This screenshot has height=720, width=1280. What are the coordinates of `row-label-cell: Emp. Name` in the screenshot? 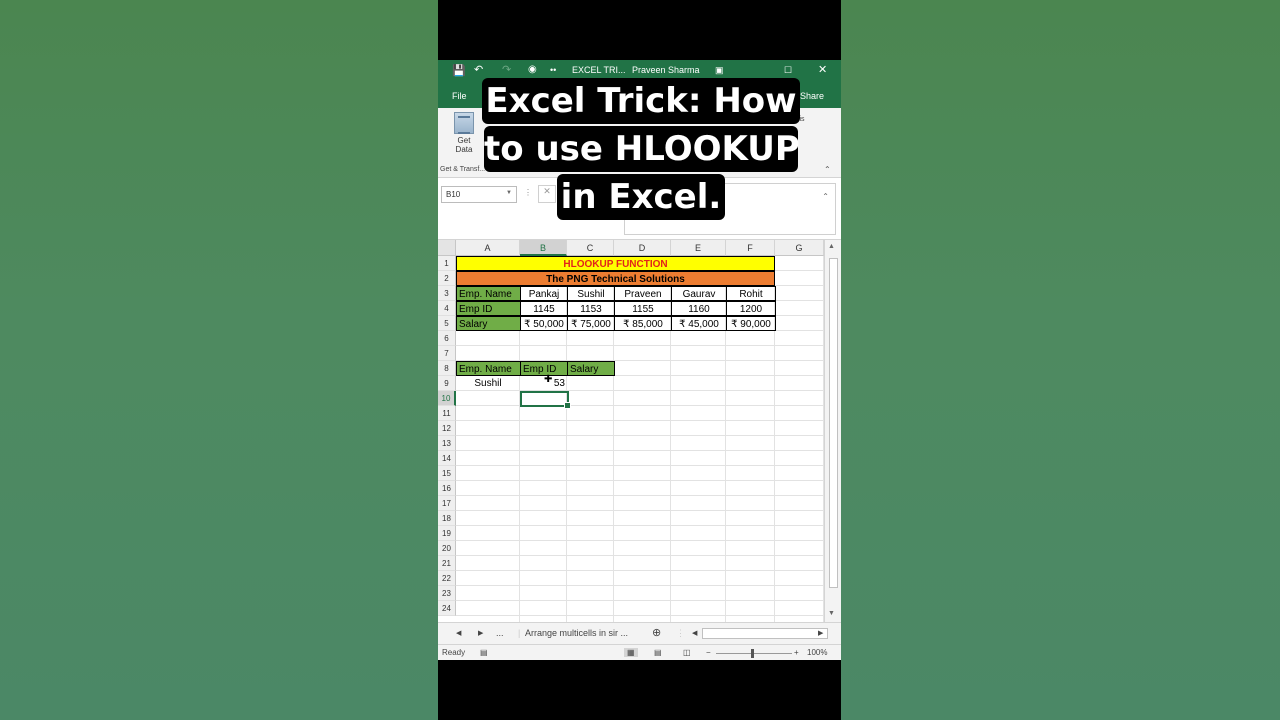 It's located at (488, 293).